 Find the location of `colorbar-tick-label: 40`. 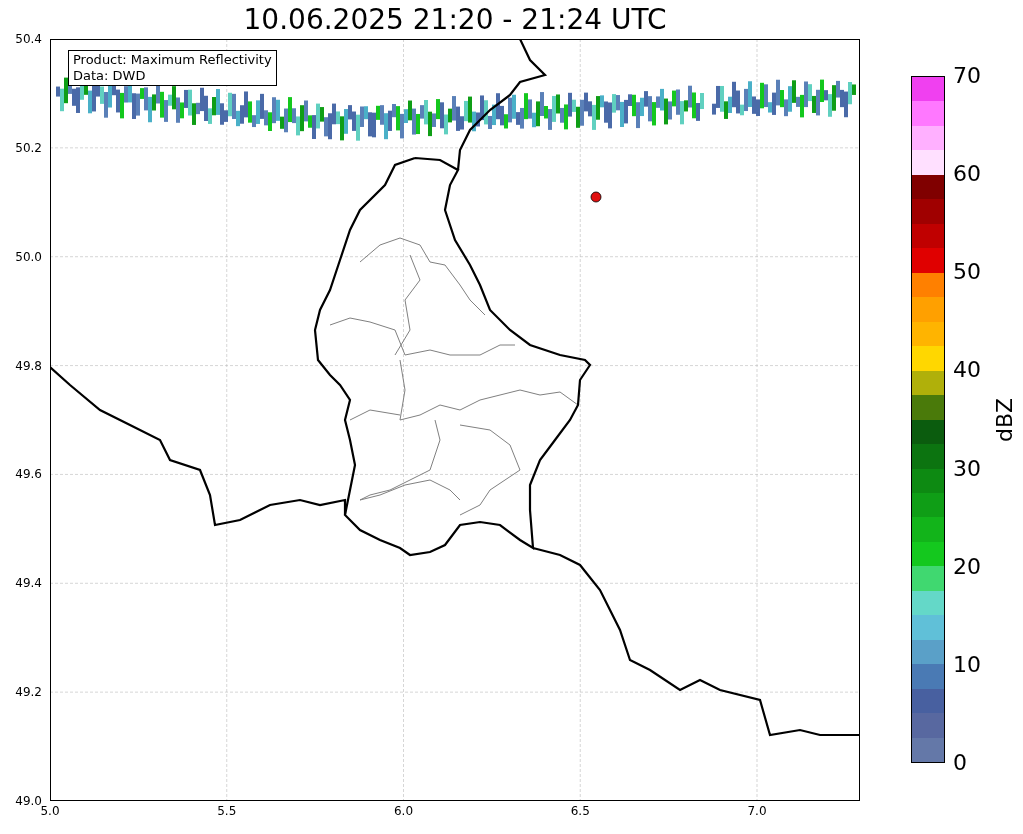

colorbar-tick-label: 40 is located at coordinates (967, 370).